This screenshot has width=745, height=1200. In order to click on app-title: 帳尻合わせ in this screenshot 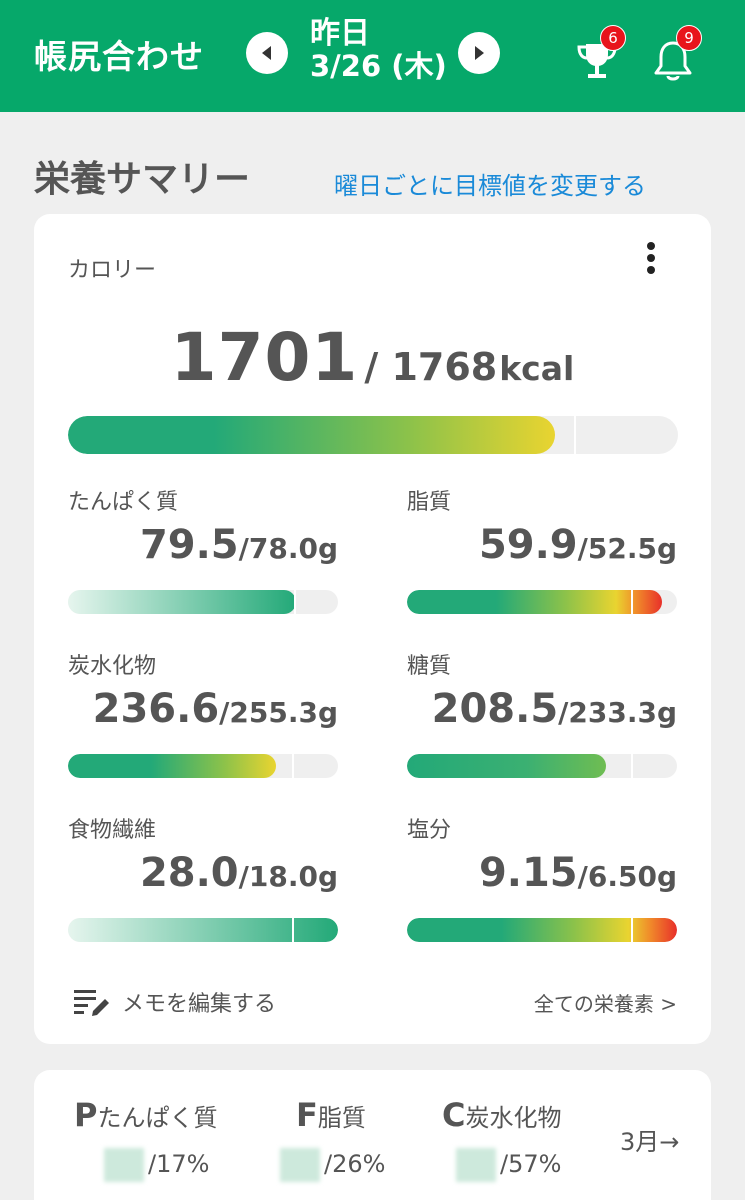, I will do `click(119, 56)`.